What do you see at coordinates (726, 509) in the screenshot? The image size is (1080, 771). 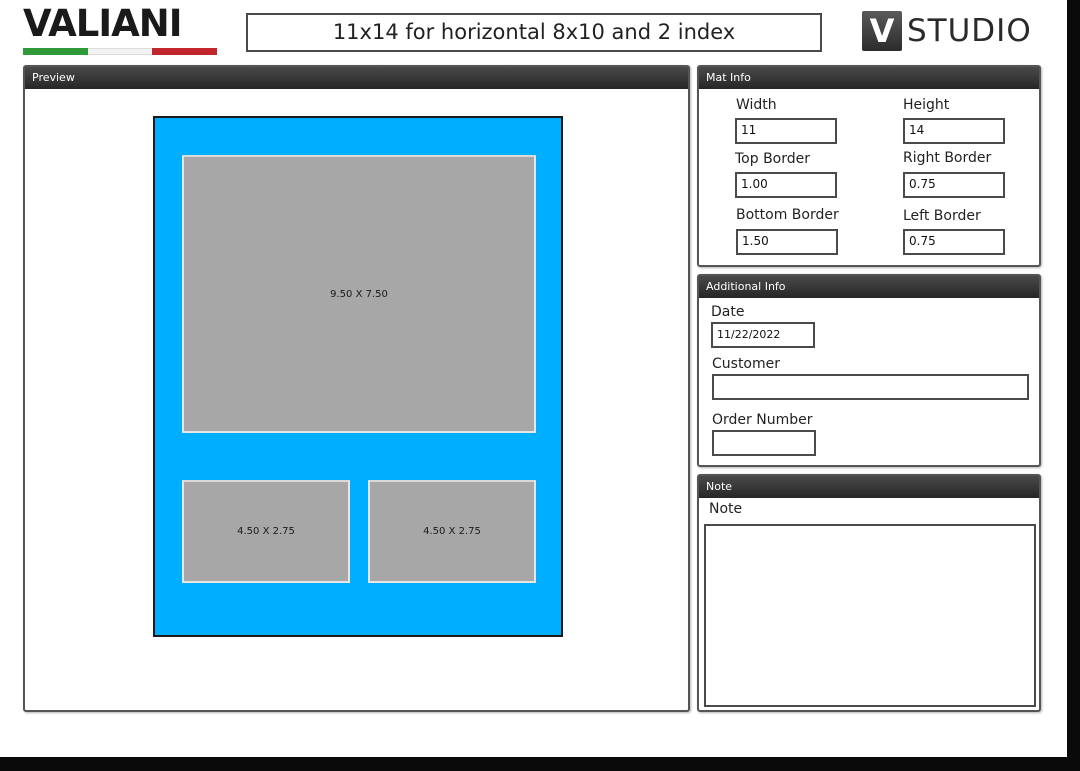 I see `note-label: Note` at bounding box center [726, 509].